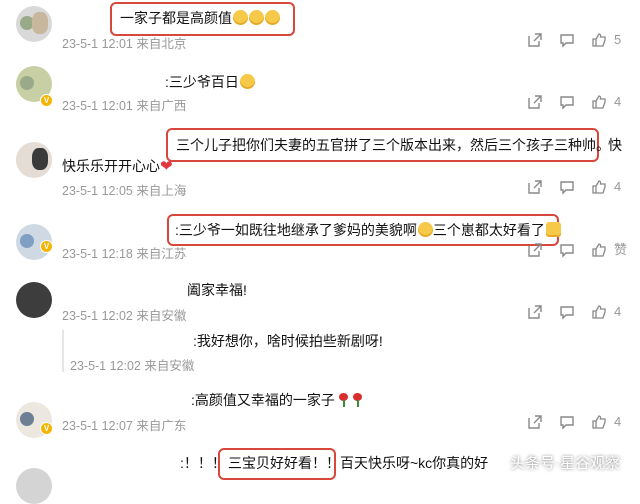  What do you see at coordinates (166, 166) in the screenshot?
I see `heart-icon: ❤` at bounding box center [166, 166].